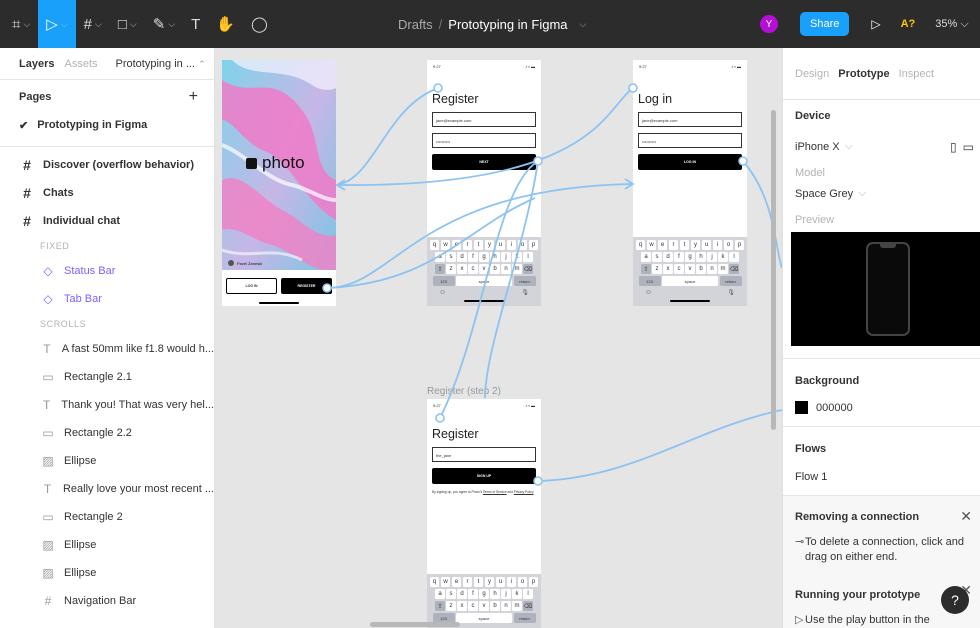 This screenshot has width=980, height=628. Describe the element at coordinates (511, 245) in the screenshot. I see `keyboard-key: i` at that location.